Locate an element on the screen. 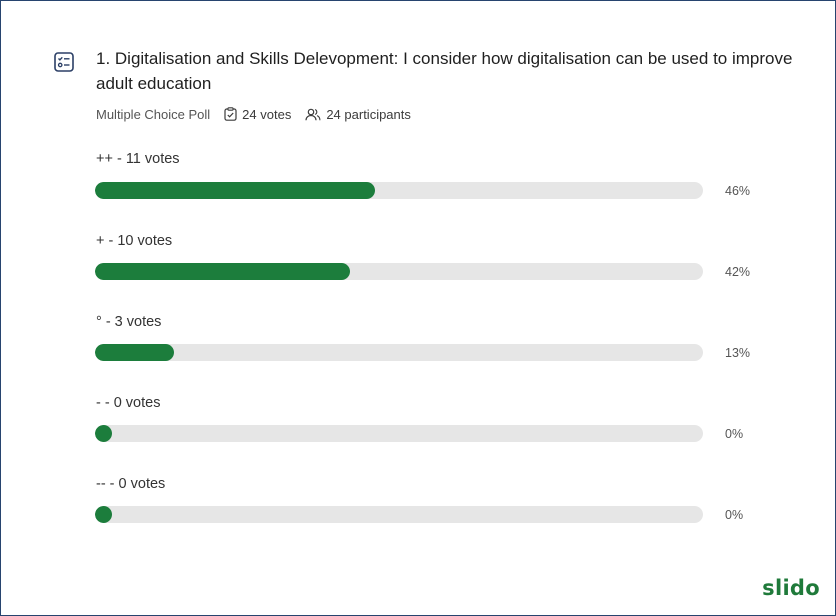  votes-count: 24 votes is located at coordinates (257, 114).